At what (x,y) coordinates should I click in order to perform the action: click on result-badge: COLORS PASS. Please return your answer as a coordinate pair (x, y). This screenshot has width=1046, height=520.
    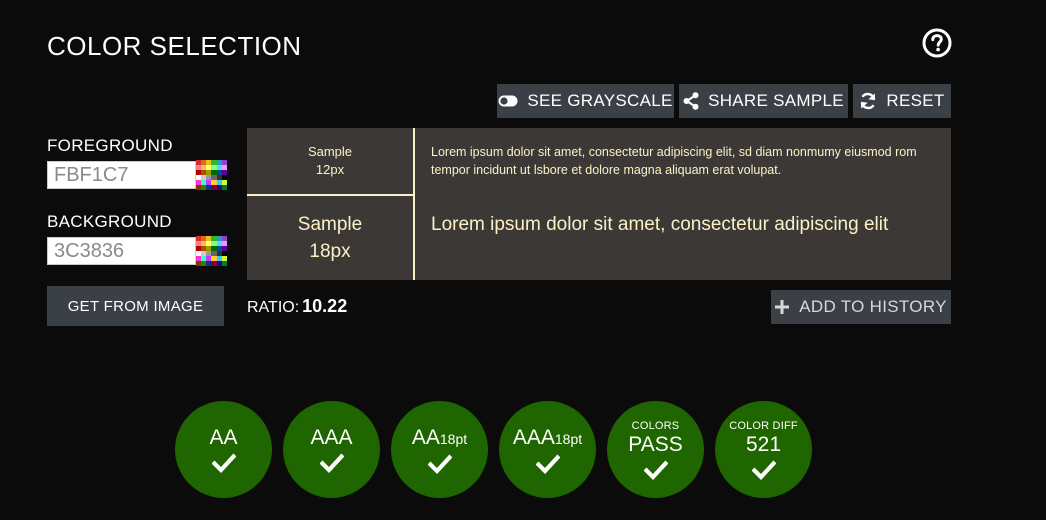
    Looking at the image, I should click on (655, 449).